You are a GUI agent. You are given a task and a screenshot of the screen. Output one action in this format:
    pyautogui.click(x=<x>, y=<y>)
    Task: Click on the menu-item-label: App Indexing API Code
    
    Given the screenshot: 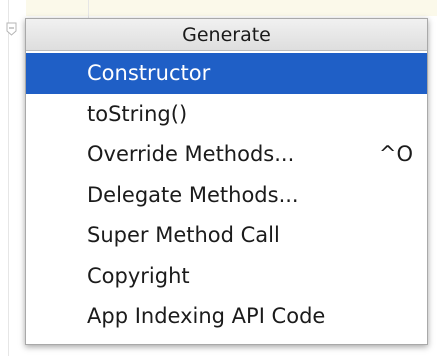 What is the action you would take?
    pyautogui.click(x=206, y=316)
    